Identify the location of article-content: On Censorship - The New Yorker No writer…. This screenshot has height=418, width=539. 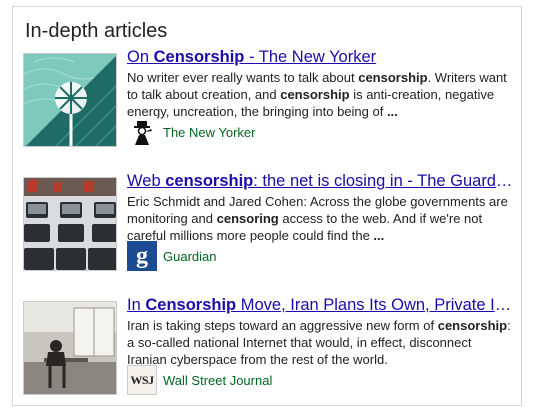
(320, 83).